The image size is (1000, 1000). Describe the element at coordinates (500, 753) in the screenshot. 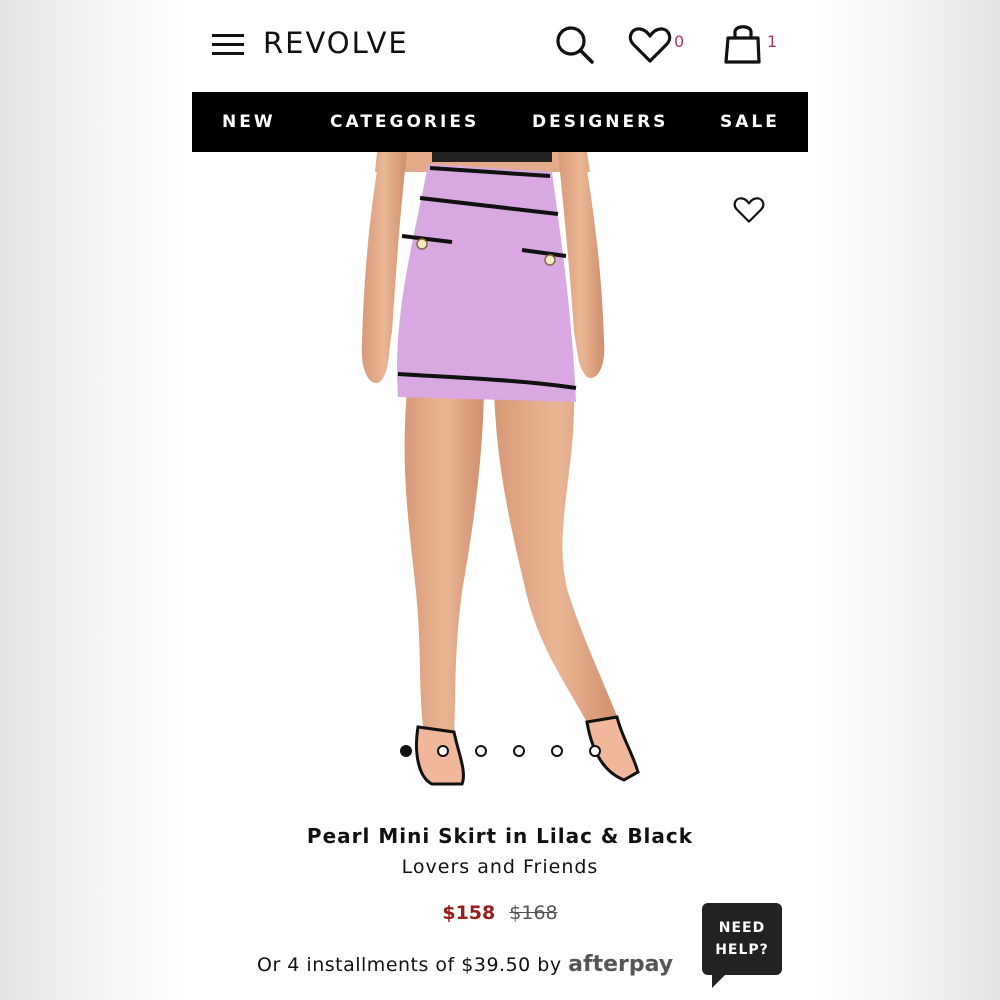

I see `image-carousel-dots` at that location.